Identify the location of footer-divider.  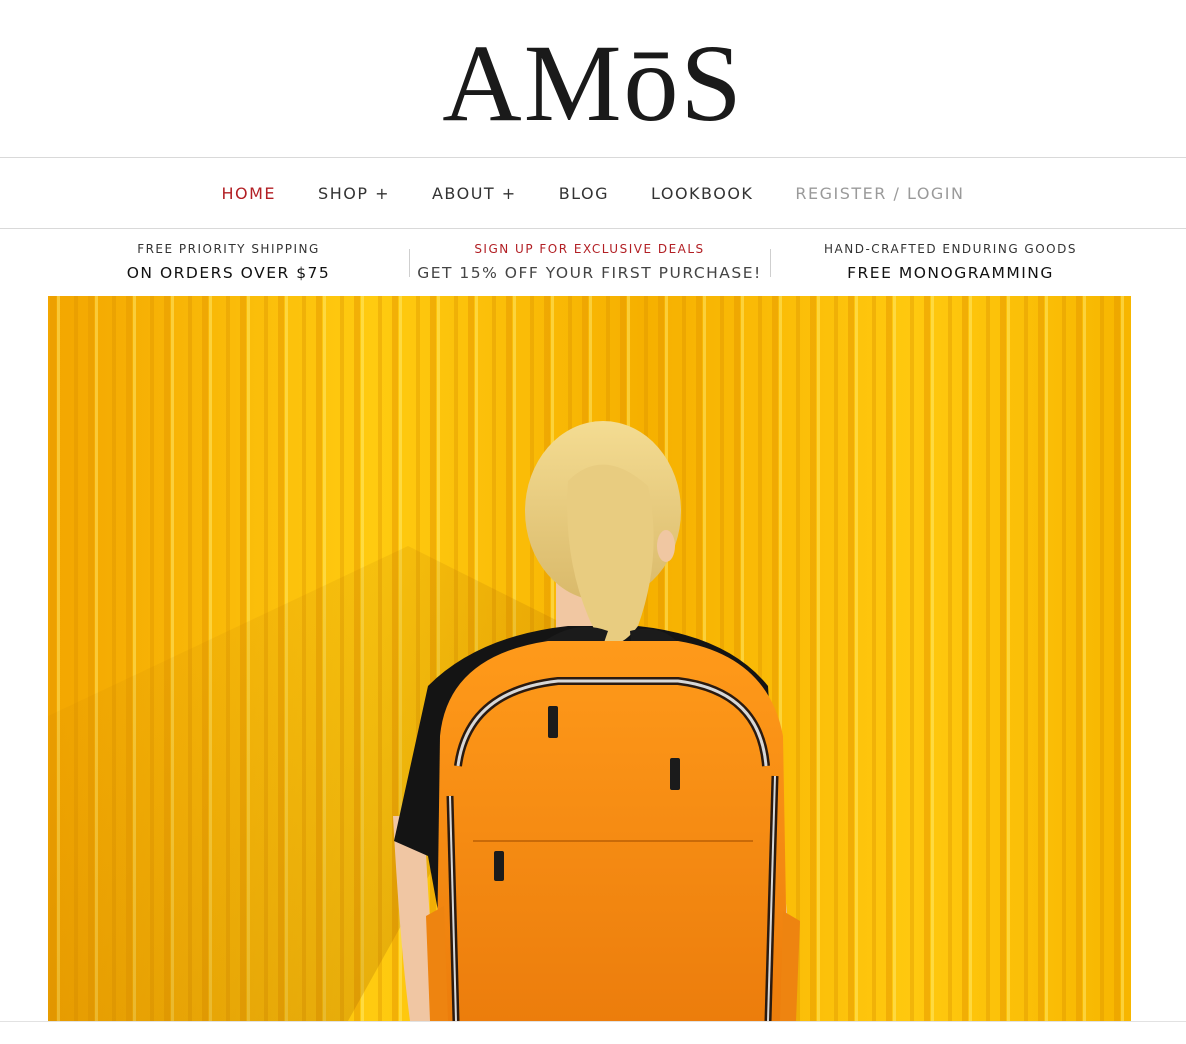
(593, 1021).